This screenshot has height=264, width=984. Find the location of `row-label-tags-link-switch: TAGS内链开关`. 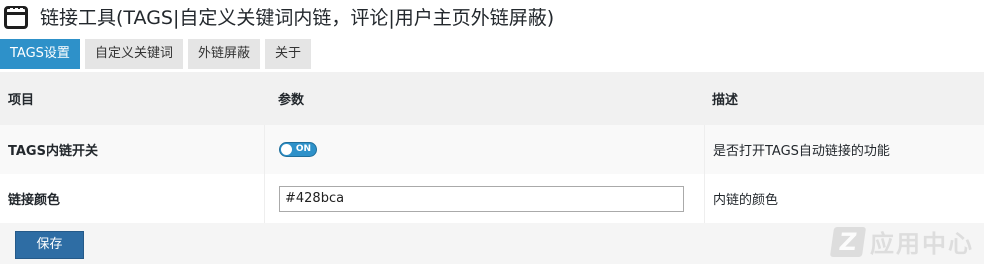

row-label-tags-link-switch: TAGS内链开关 is located at coordinates (53, 151).